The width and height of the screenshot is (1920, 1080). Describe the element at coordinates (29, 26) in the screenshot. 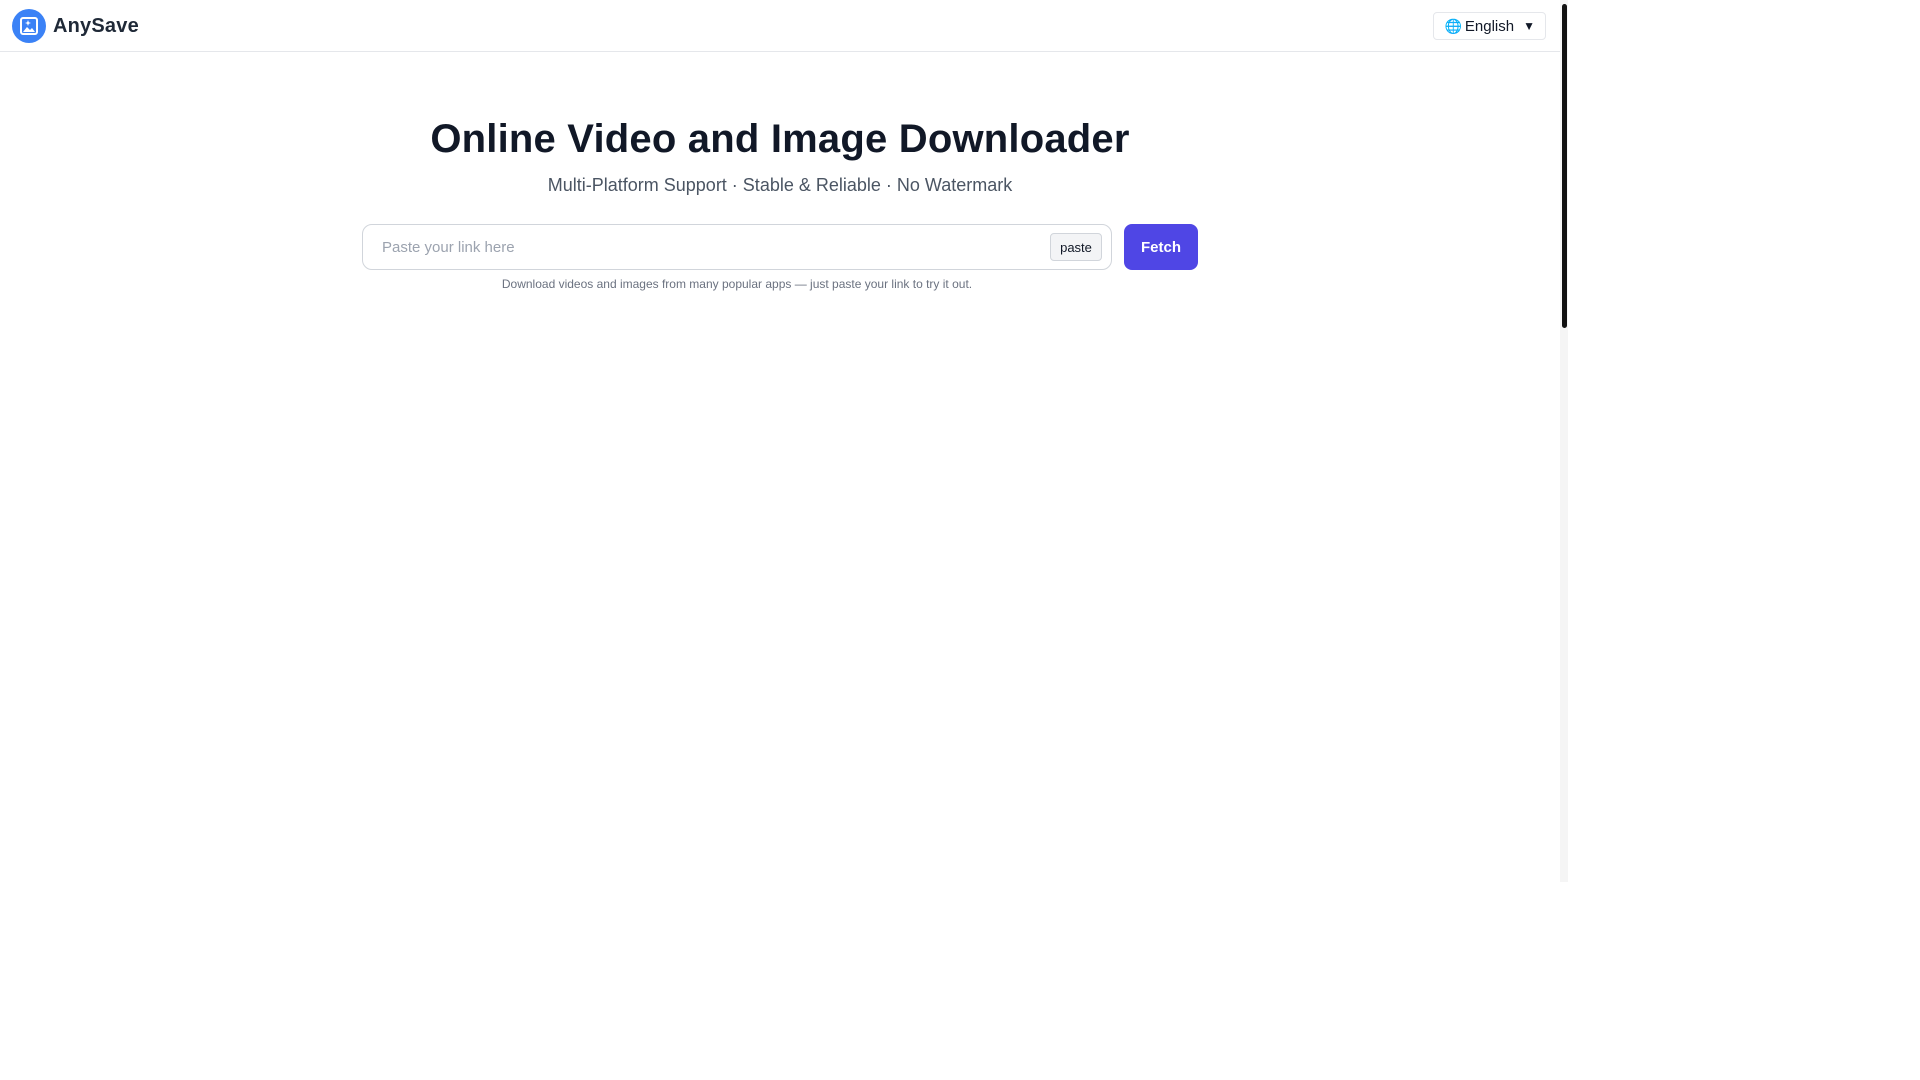

I see `image-sparkle-icon` at that location.